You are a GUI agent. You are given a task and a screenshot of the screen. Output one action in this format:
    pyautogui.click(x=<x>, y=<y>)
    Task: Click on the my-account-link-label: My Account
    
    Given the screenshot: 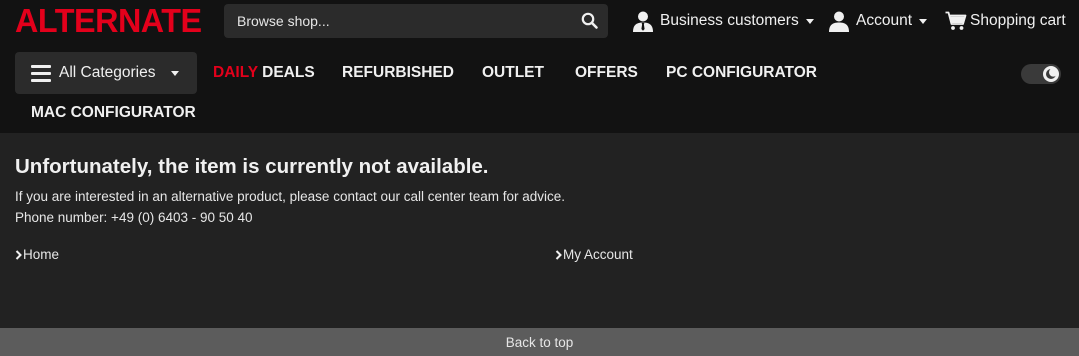 What is the action you would take?
    pyautogui.click(x=598, y=254)
    